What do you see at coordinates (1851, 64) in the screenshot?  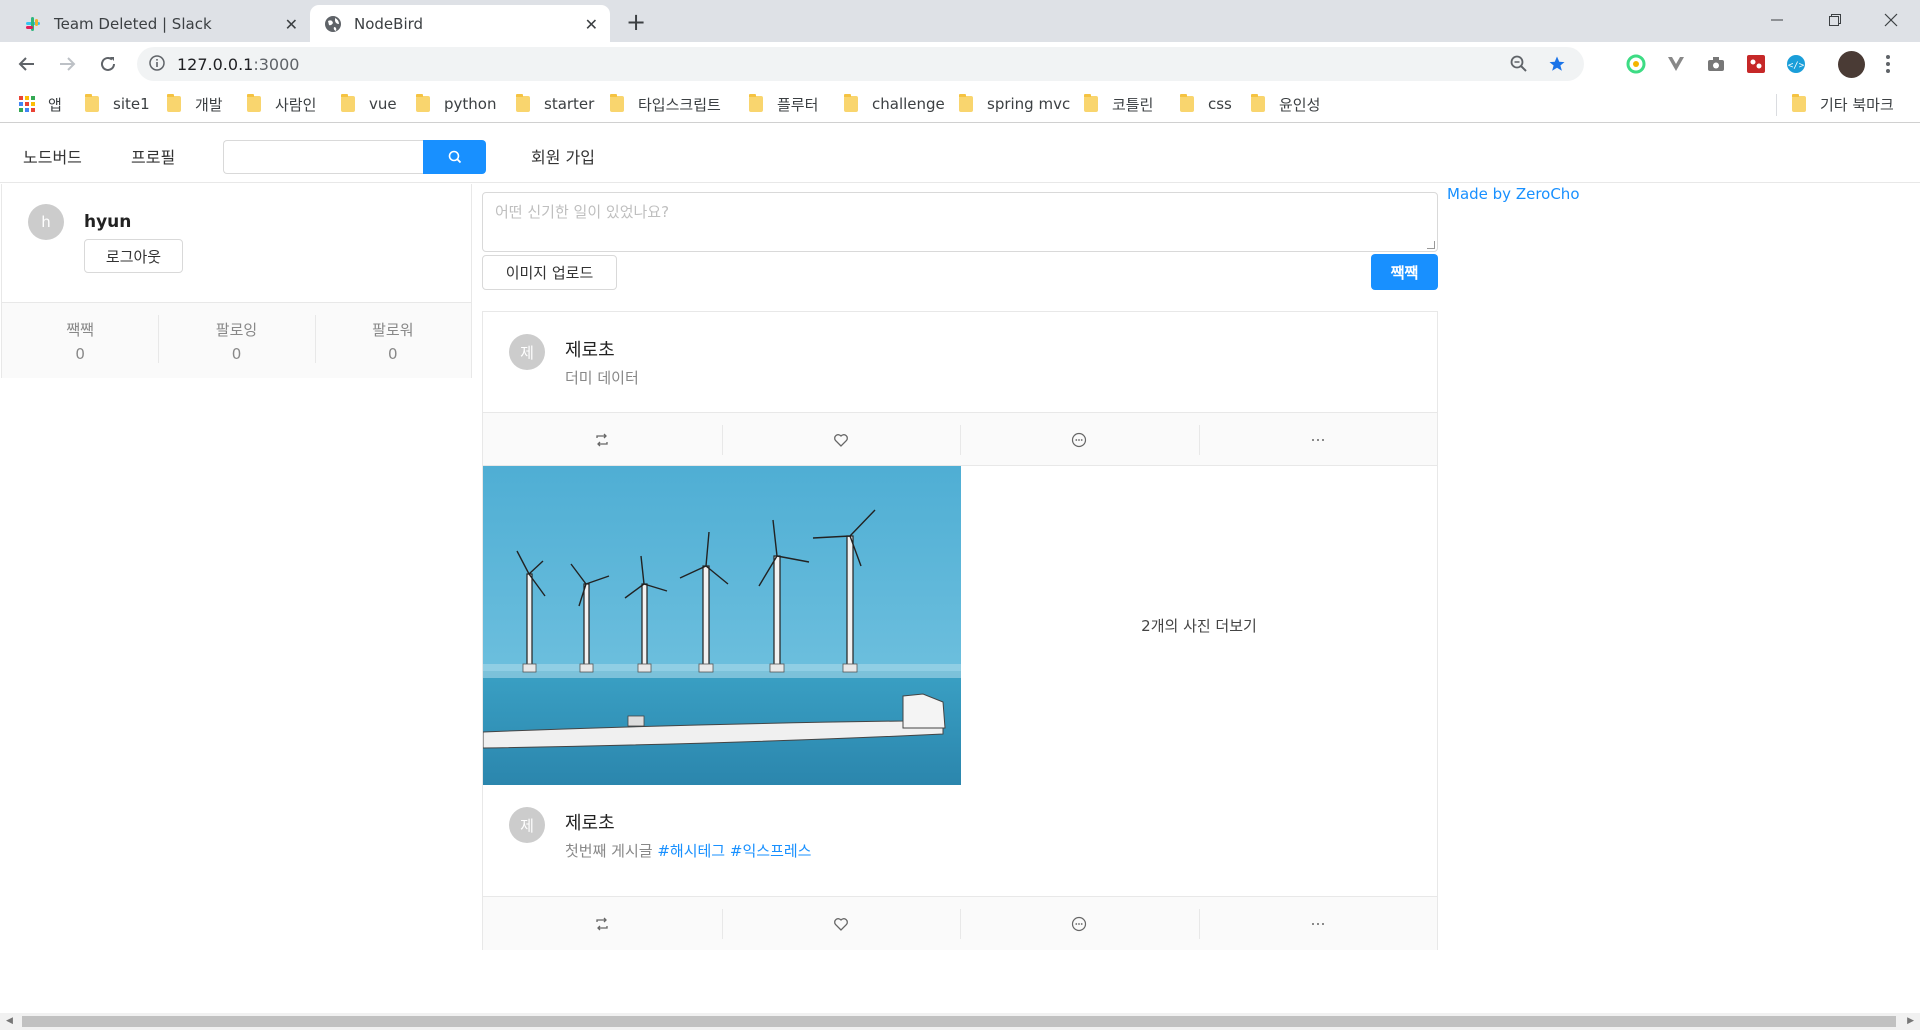 I see `profile-avatar` at bounding box center [1851, 64].